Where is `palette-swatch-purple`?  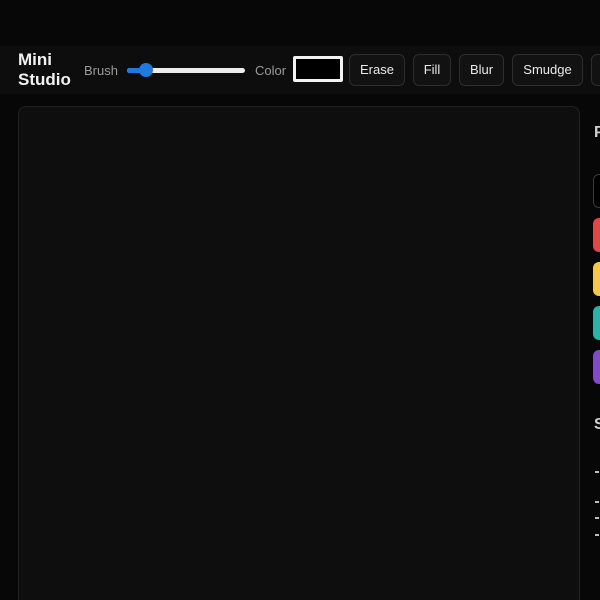 palette-swatch-purple is located at coordinates (596, 367).